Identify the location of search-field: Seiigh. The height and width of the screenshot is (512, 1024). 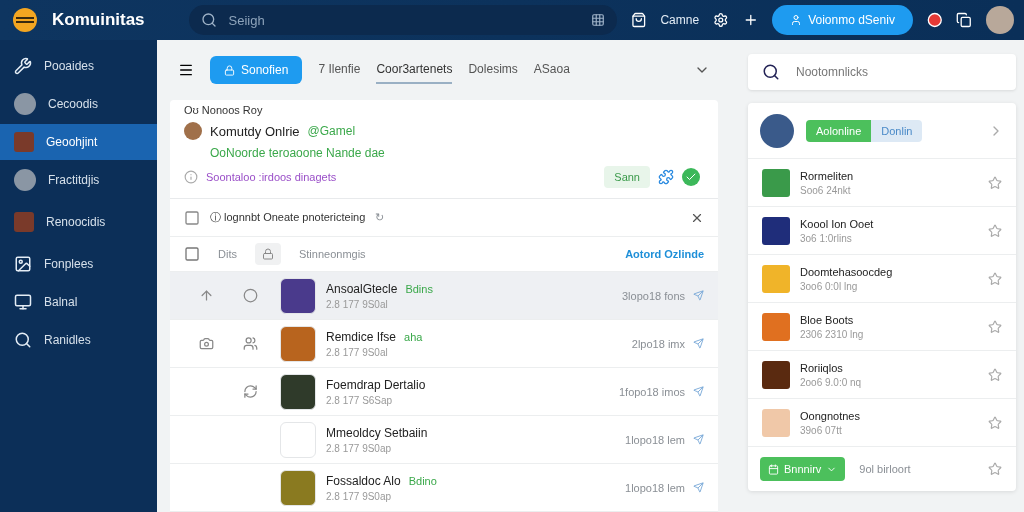
(402, 20).